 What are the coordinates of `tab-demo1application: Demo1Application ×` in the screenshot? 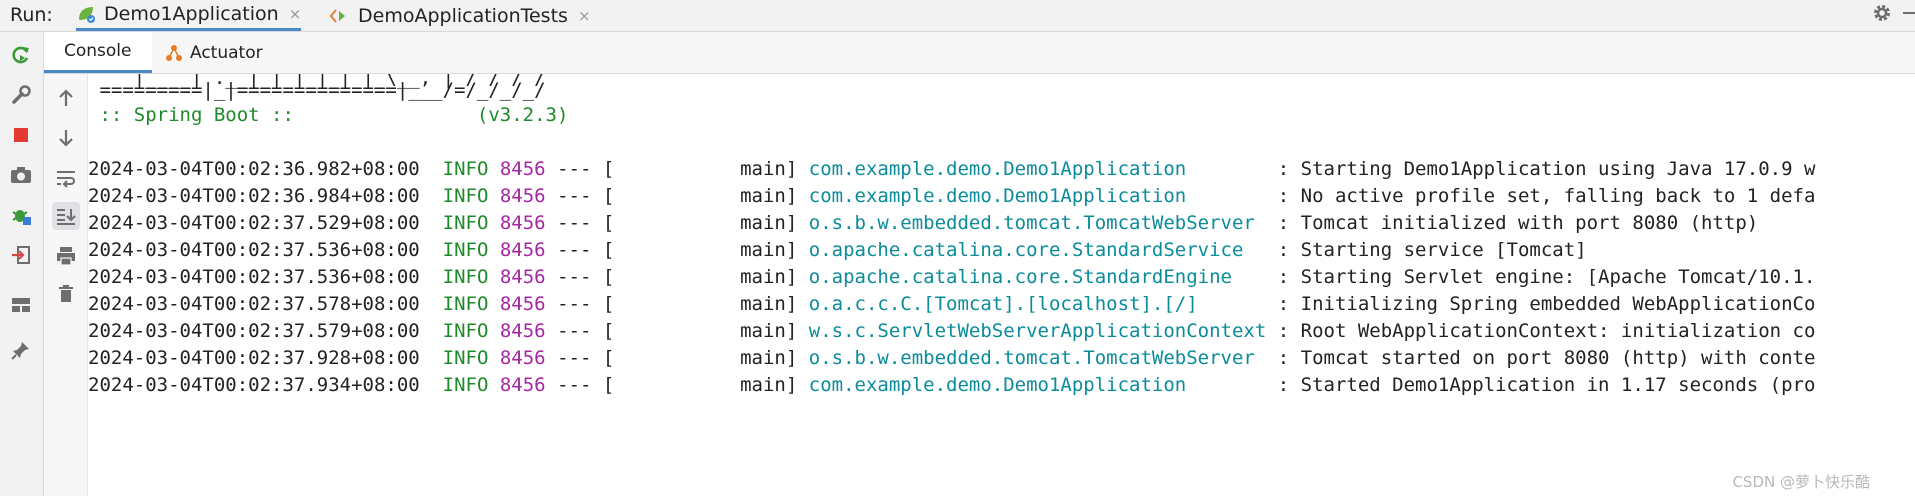 It's located at (189, 15).